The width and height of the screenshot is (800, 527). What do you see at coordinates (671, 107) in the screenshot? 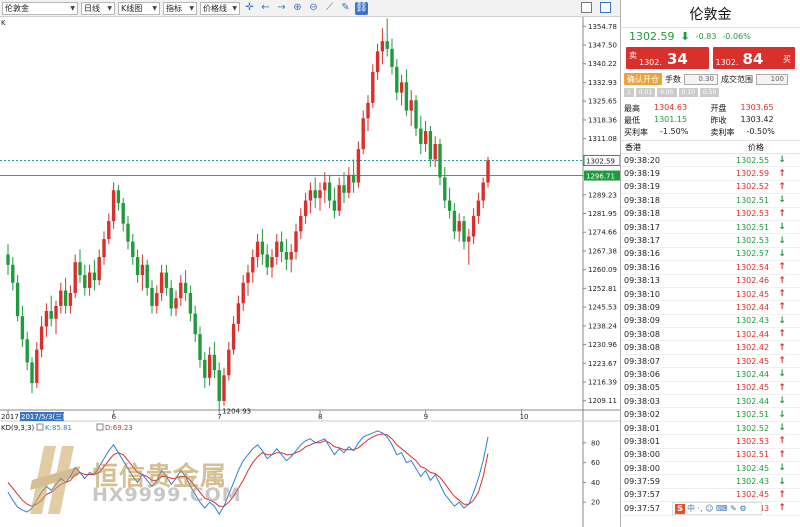
I see `high-value: 1304.63` at bounding box center [671, 107].